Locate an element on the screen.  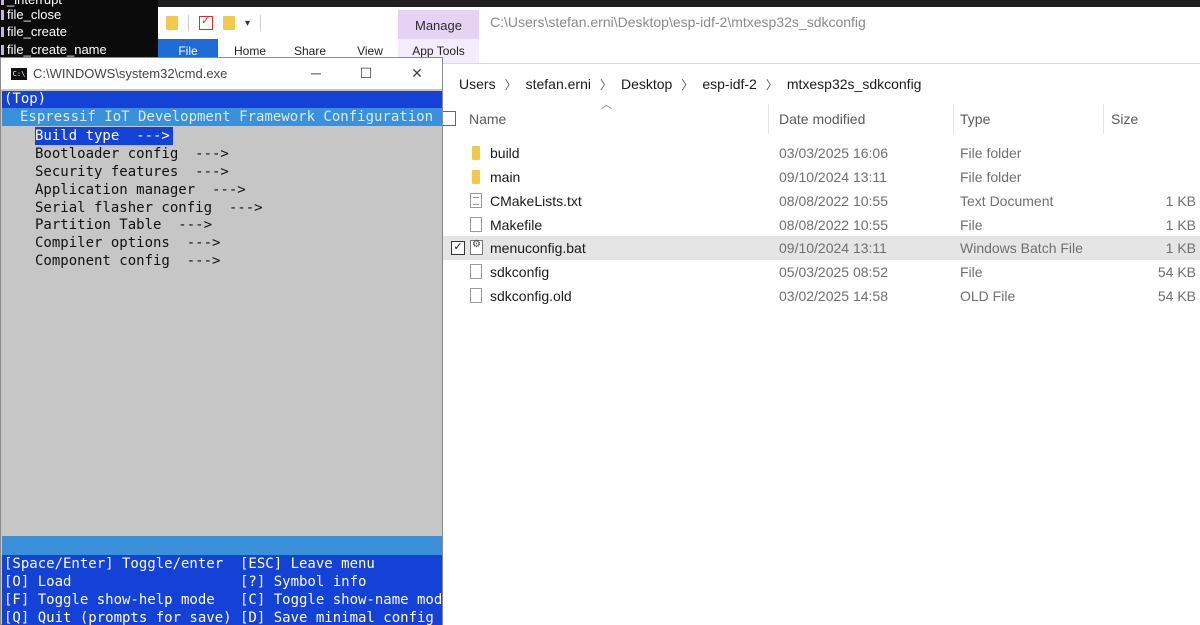
cmd-window-title: C:\WINDOWS\system32\cmd.exe is located at coordinates (130, 73).